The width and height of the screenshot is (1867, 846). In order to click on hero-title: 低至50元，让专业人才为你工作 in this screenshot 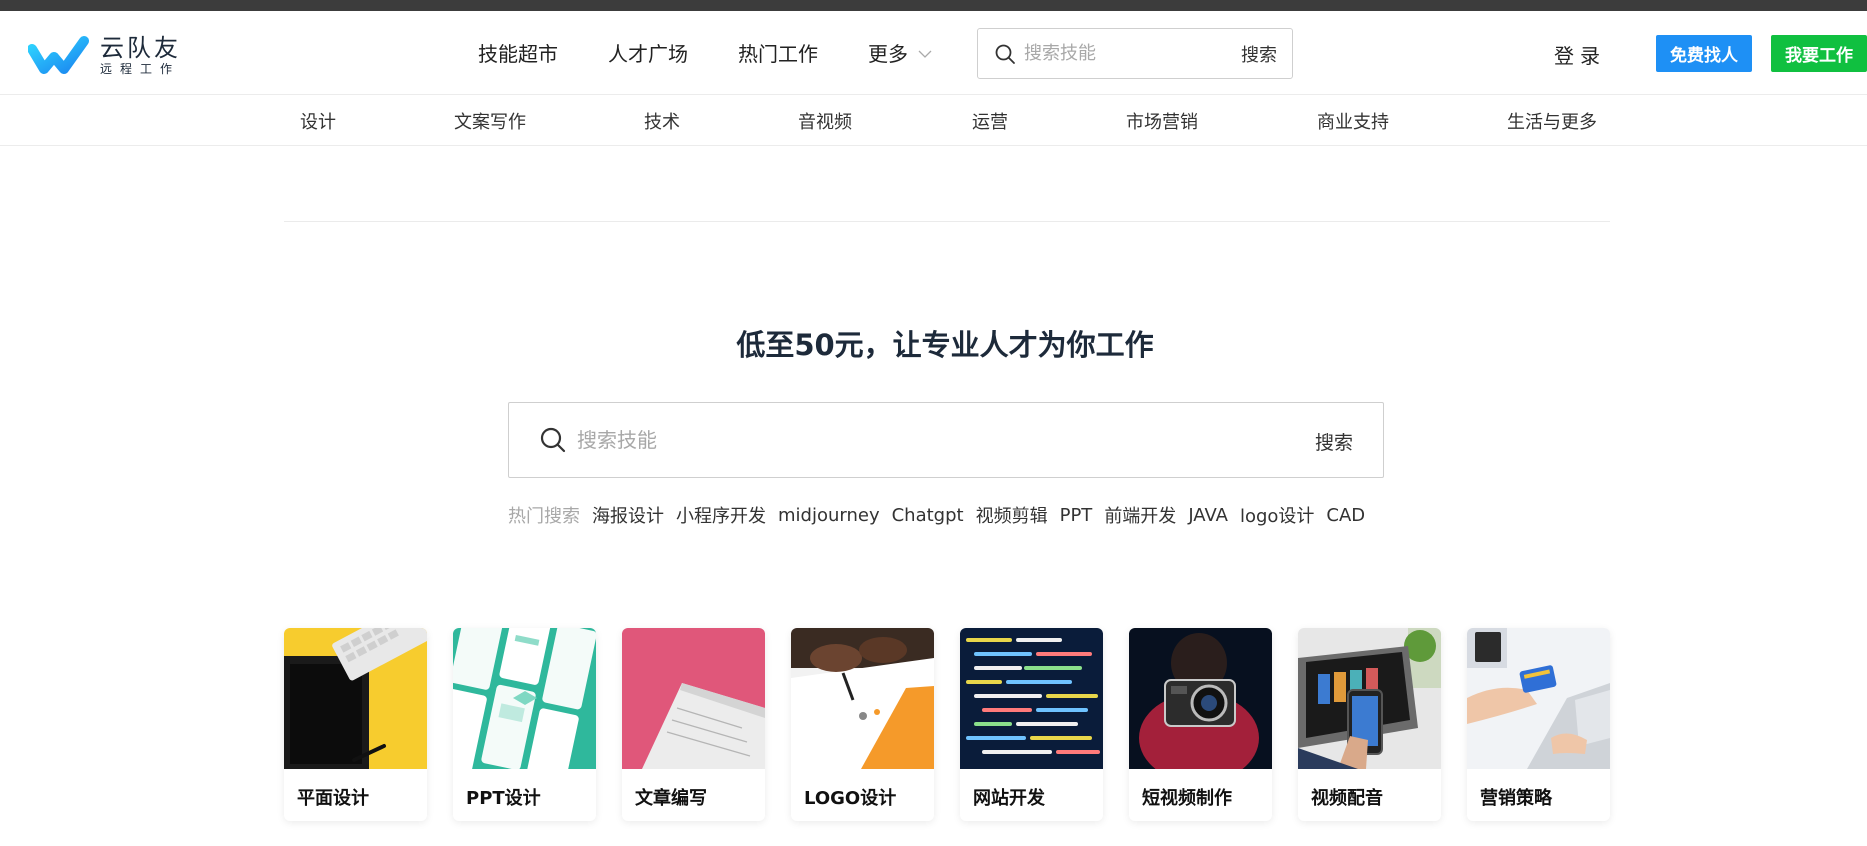, I will do `click(945, 345)`.